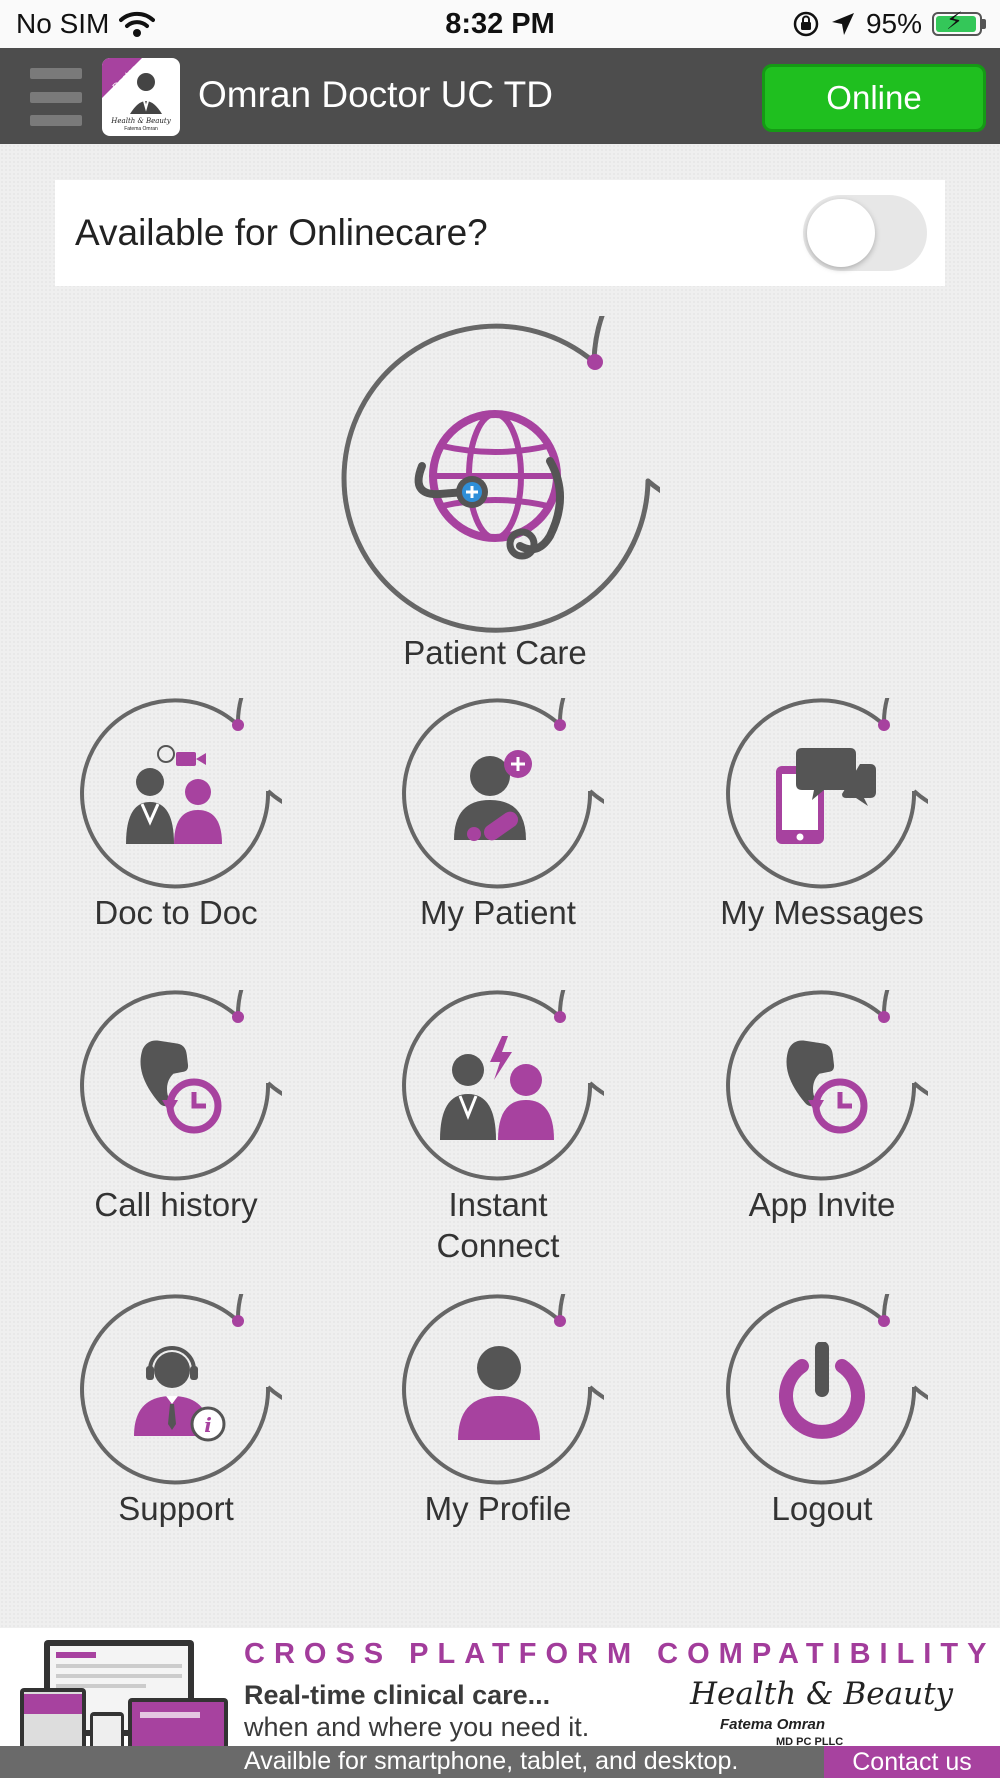  Describe the element at coordinates (620, 1654) in the screenshot. I see `banner-headline: CROSS PLATFORM COMPATIBILITY` at that location.